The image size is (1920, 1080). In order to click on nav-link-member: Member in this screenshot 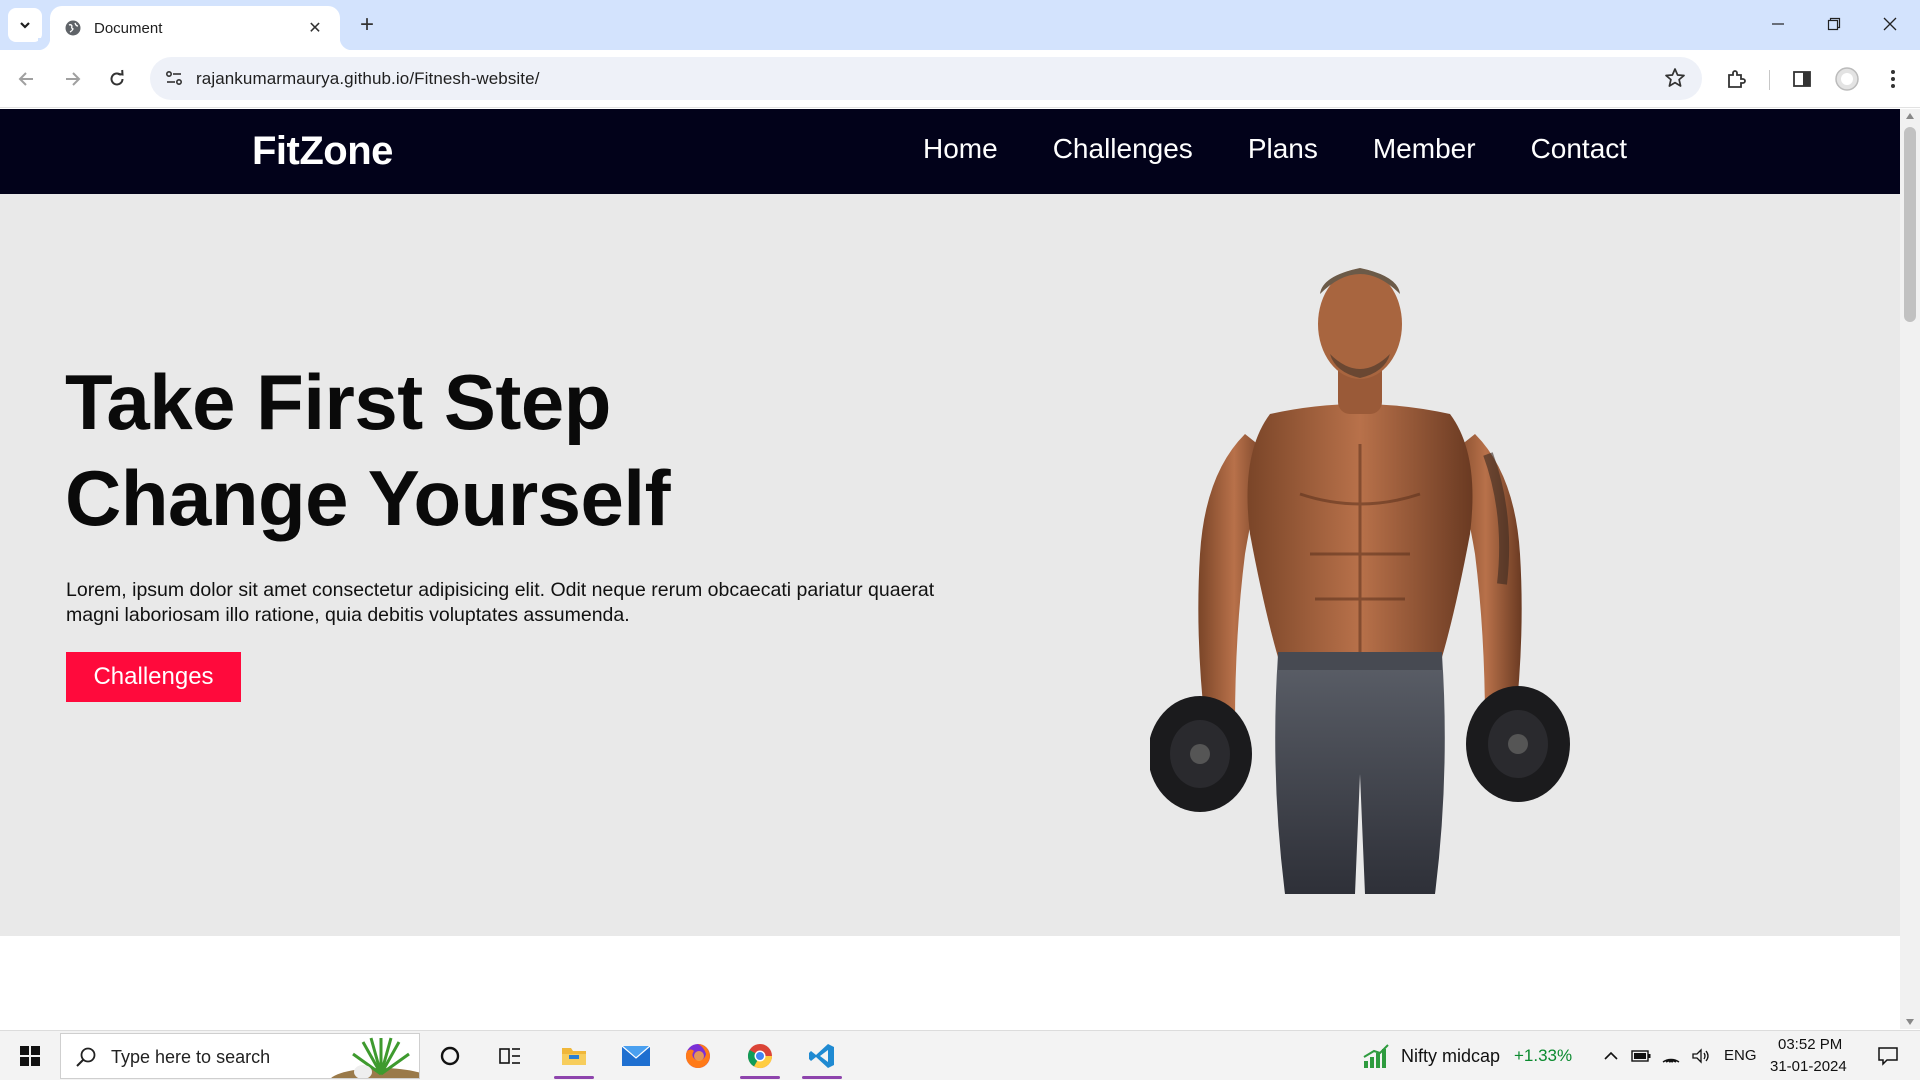, I will do `click(1424, 149)`.